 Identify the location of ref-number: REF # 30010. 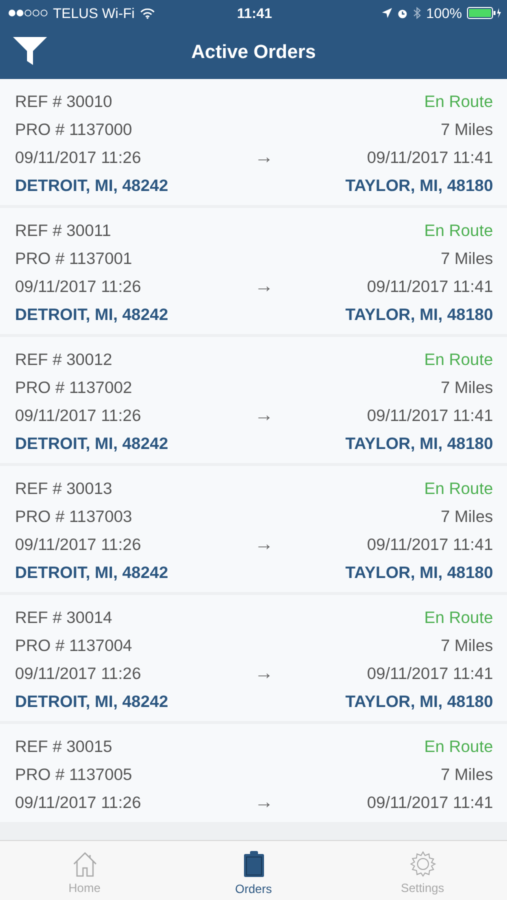
(63, 102).